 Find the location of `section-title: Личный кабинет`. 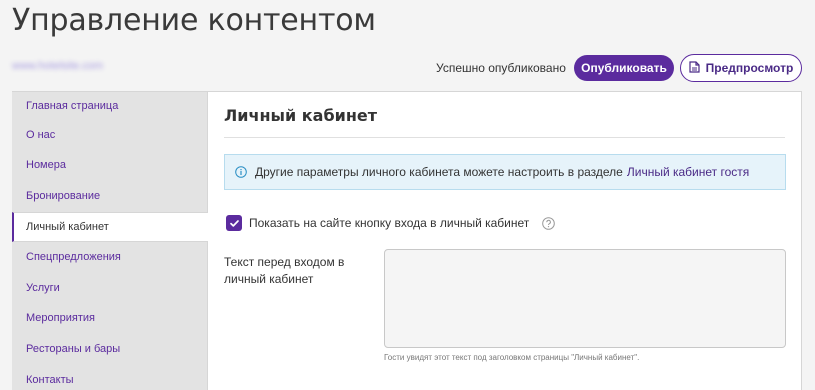

section-title: Личный кабинет is located at coordinates (301, 115).